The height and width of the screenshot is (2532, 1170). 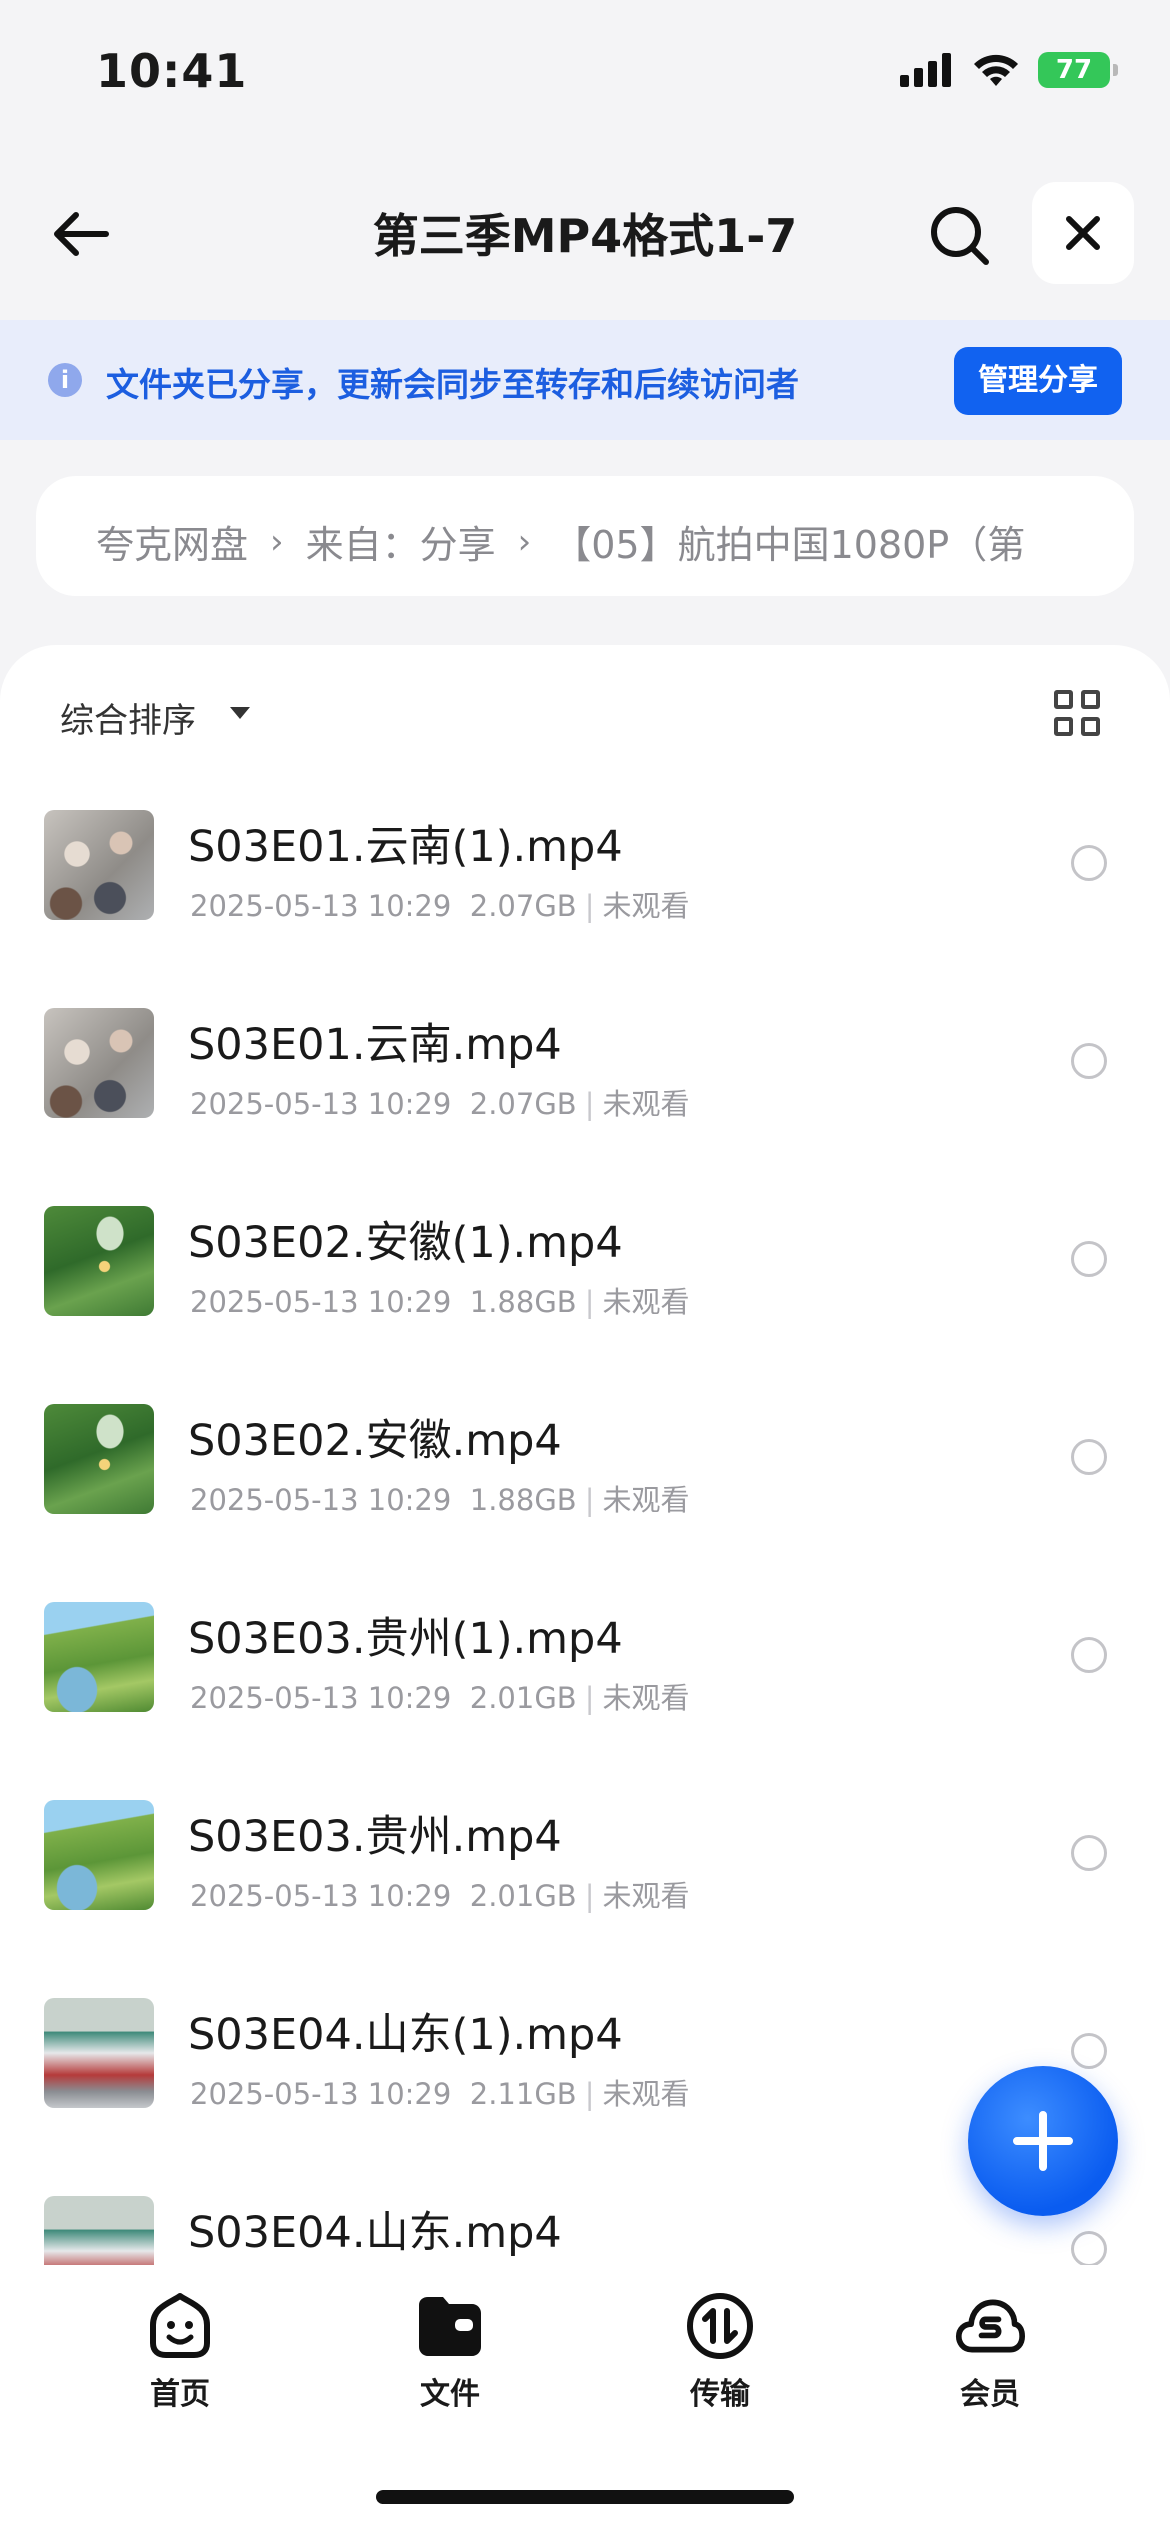 What do you see at coordinates (128, 717) in the screenshot?
I see `sort-dropdown: 综合排序` at bounding box center [128, 717].